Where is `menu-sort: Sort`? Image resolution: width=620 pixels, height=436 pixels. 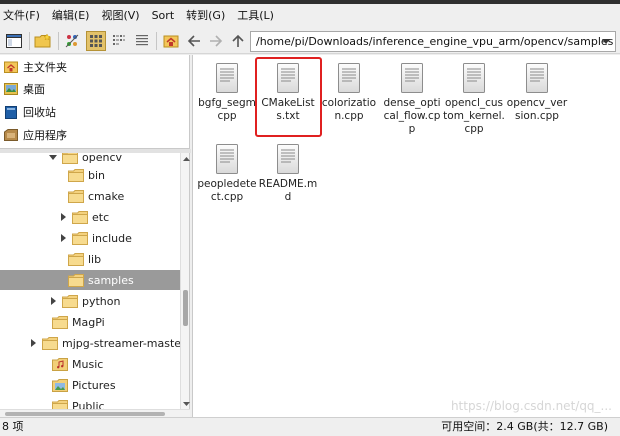 menu-sort: Sort is located at coordinates (163, 16).